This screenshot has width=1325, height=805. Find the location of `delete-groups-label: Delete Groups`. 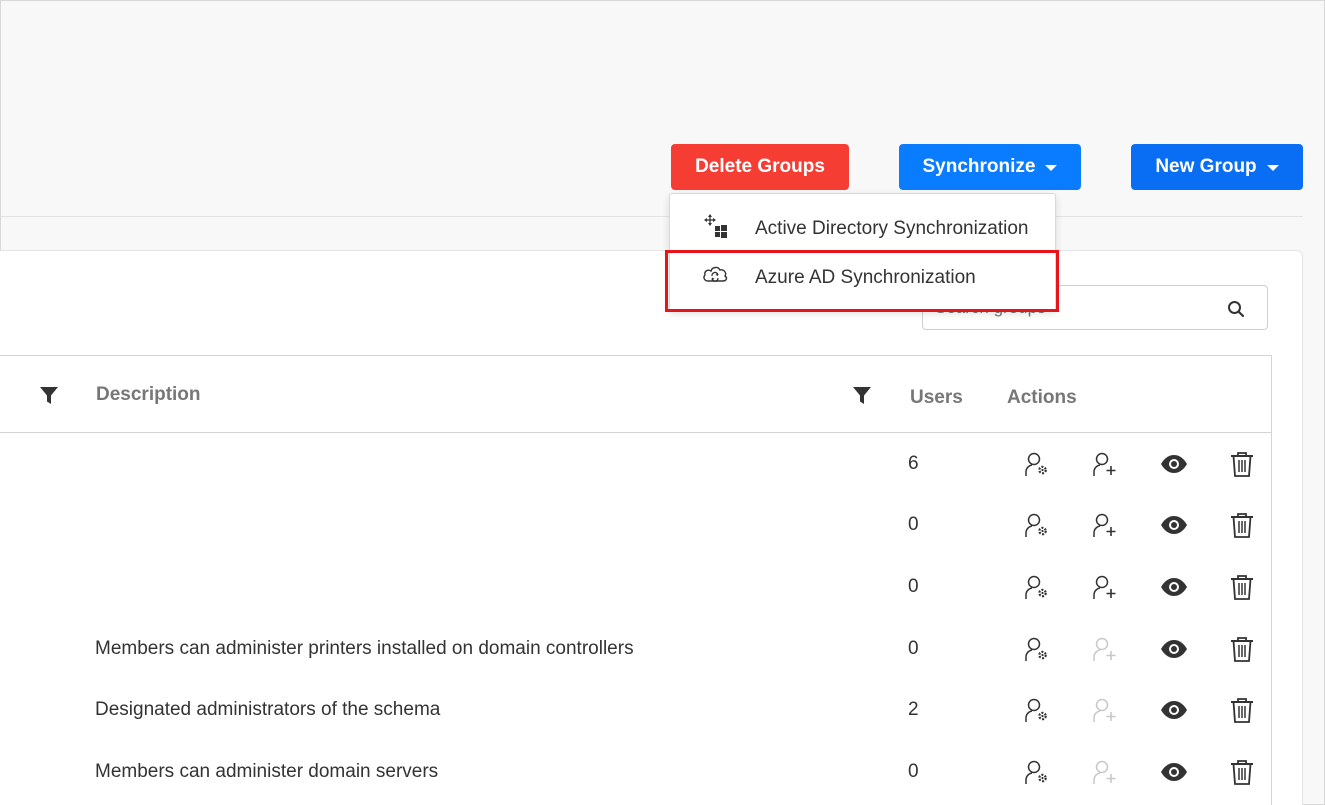

delete-groups-label: Delete Groups is located at coordinates (760, 166).